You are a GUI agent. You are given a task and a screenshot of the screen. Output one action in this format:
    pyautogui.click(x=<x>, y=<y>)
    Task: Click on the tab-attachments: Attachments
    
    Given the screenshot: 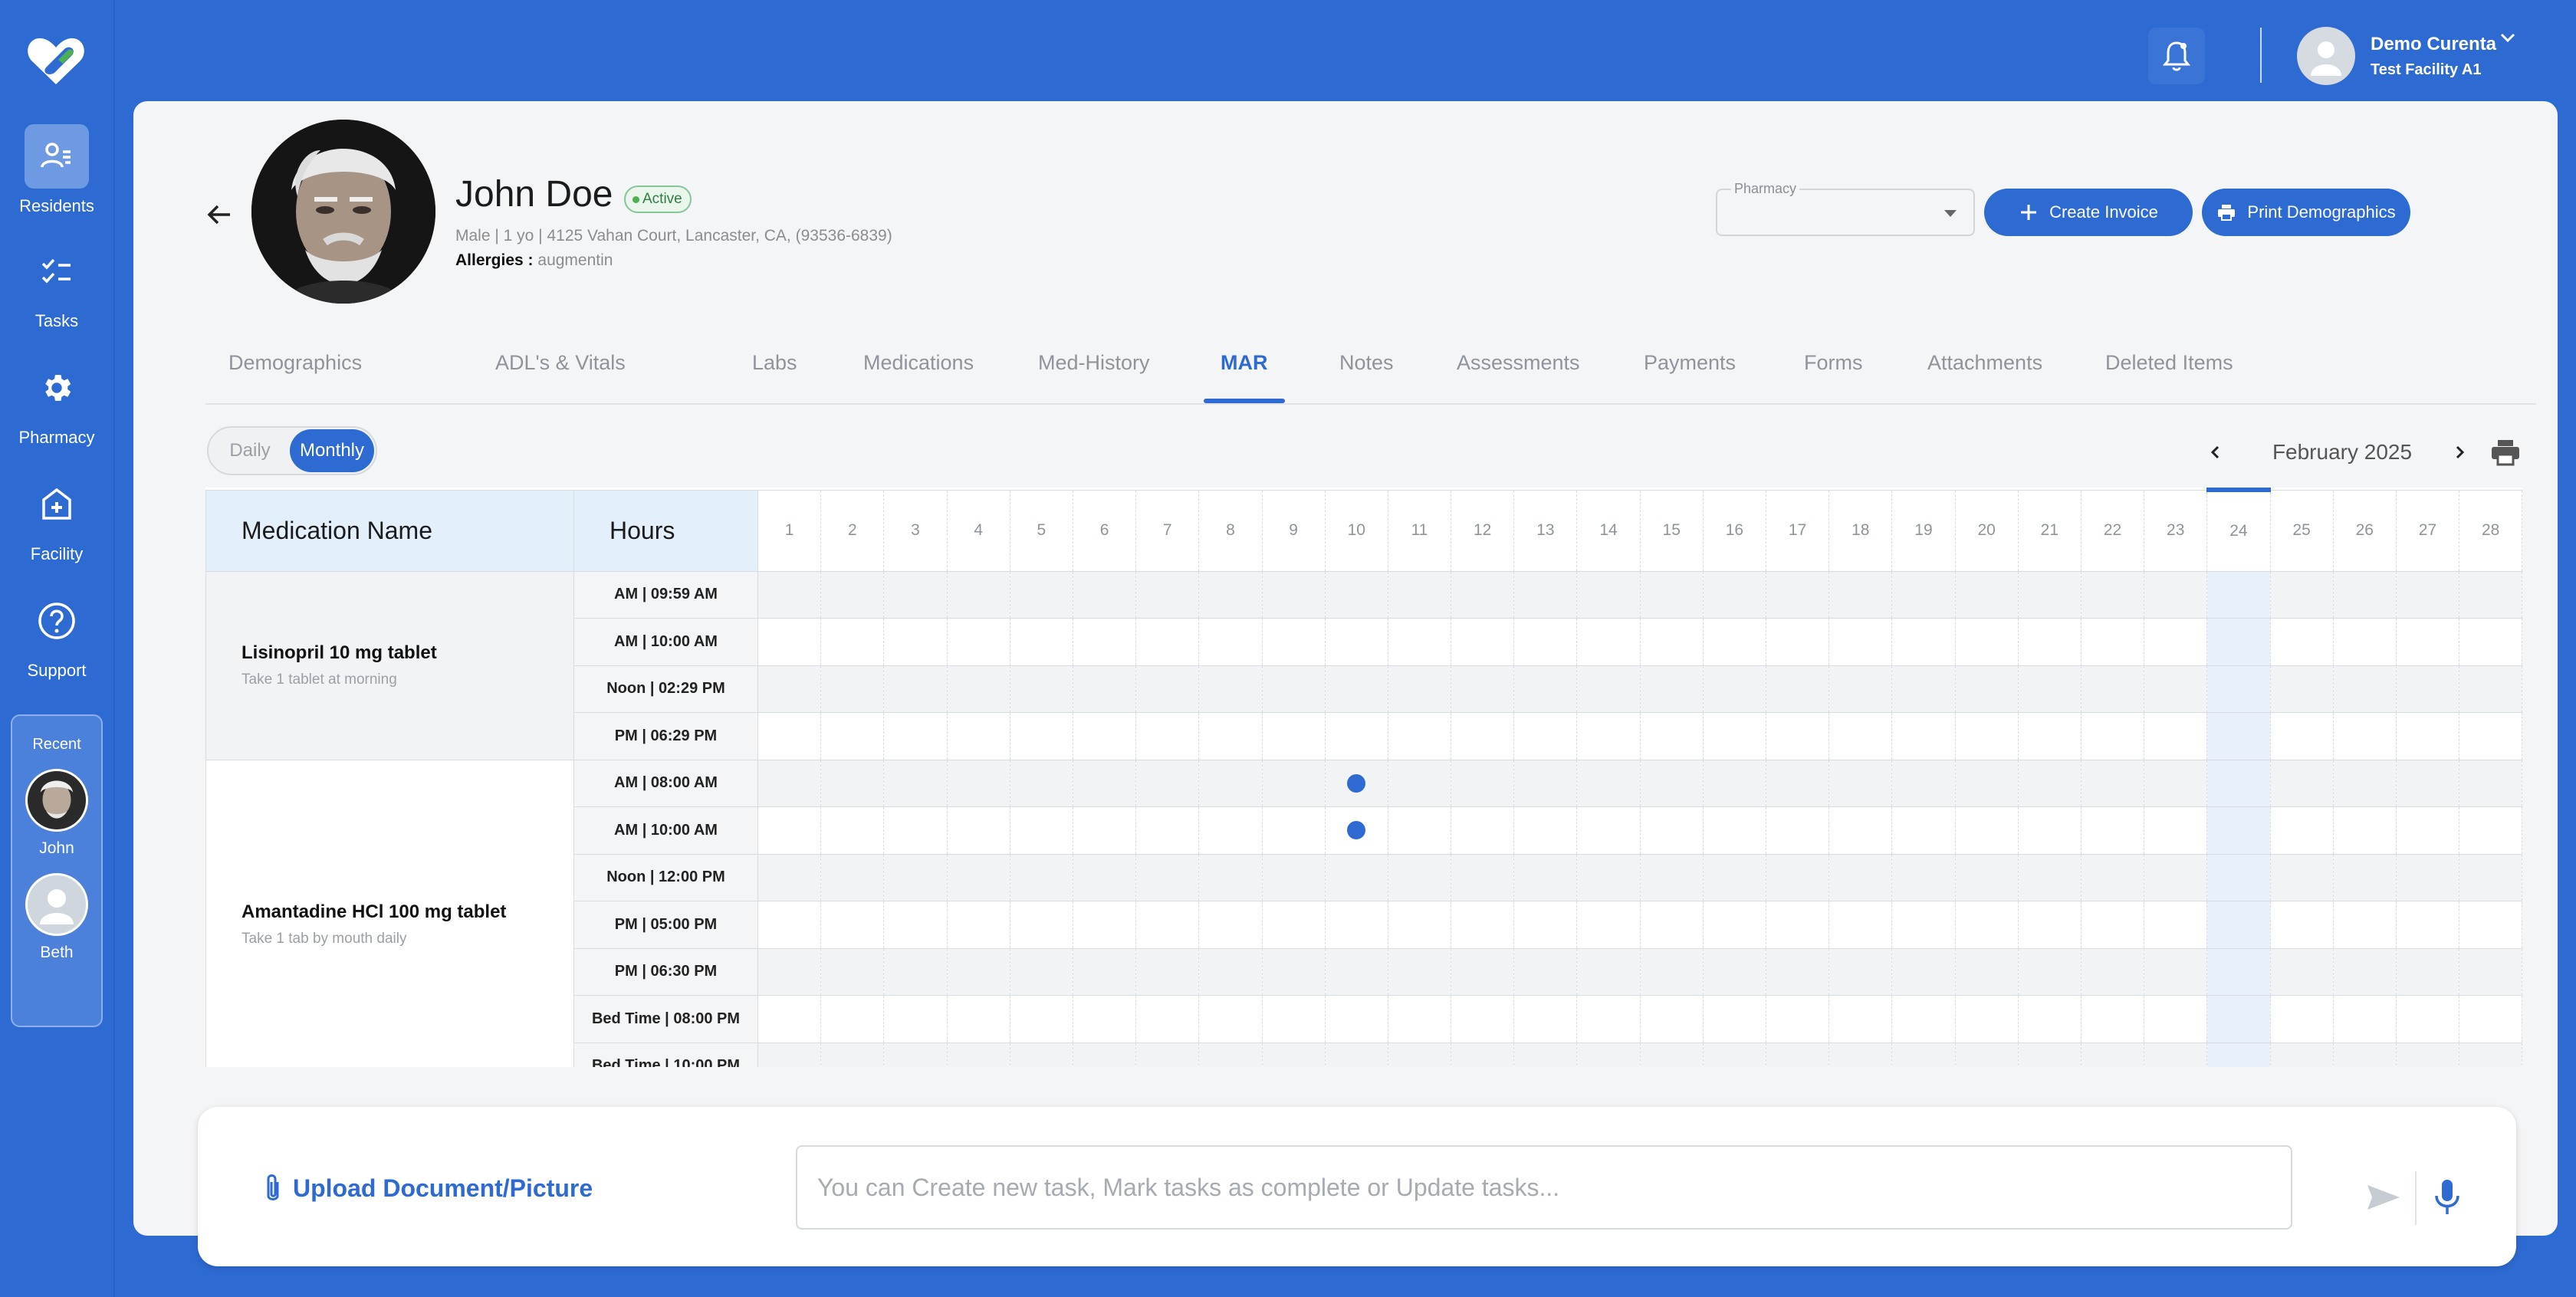 What is the action you would take?
    pyautogui.click(x=1985, y=372)
    